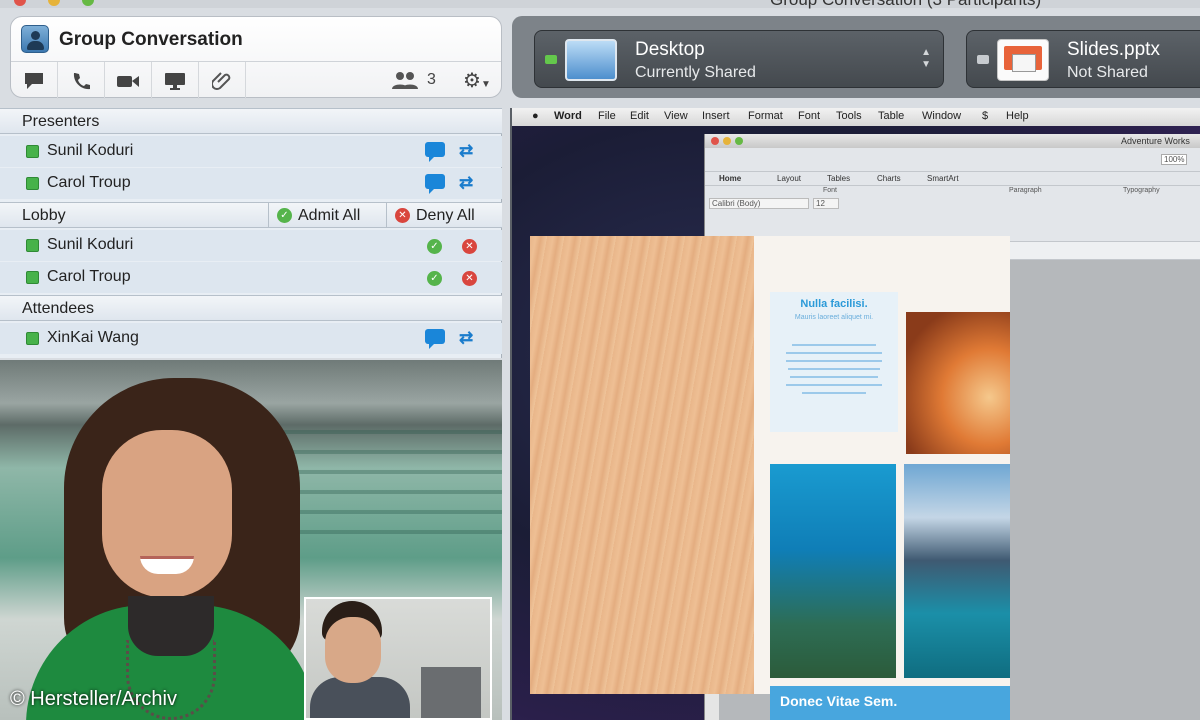 The image size is (1200, 720). I want to click on presenter-row: Carol Troup ⇄, so click(251, 183).